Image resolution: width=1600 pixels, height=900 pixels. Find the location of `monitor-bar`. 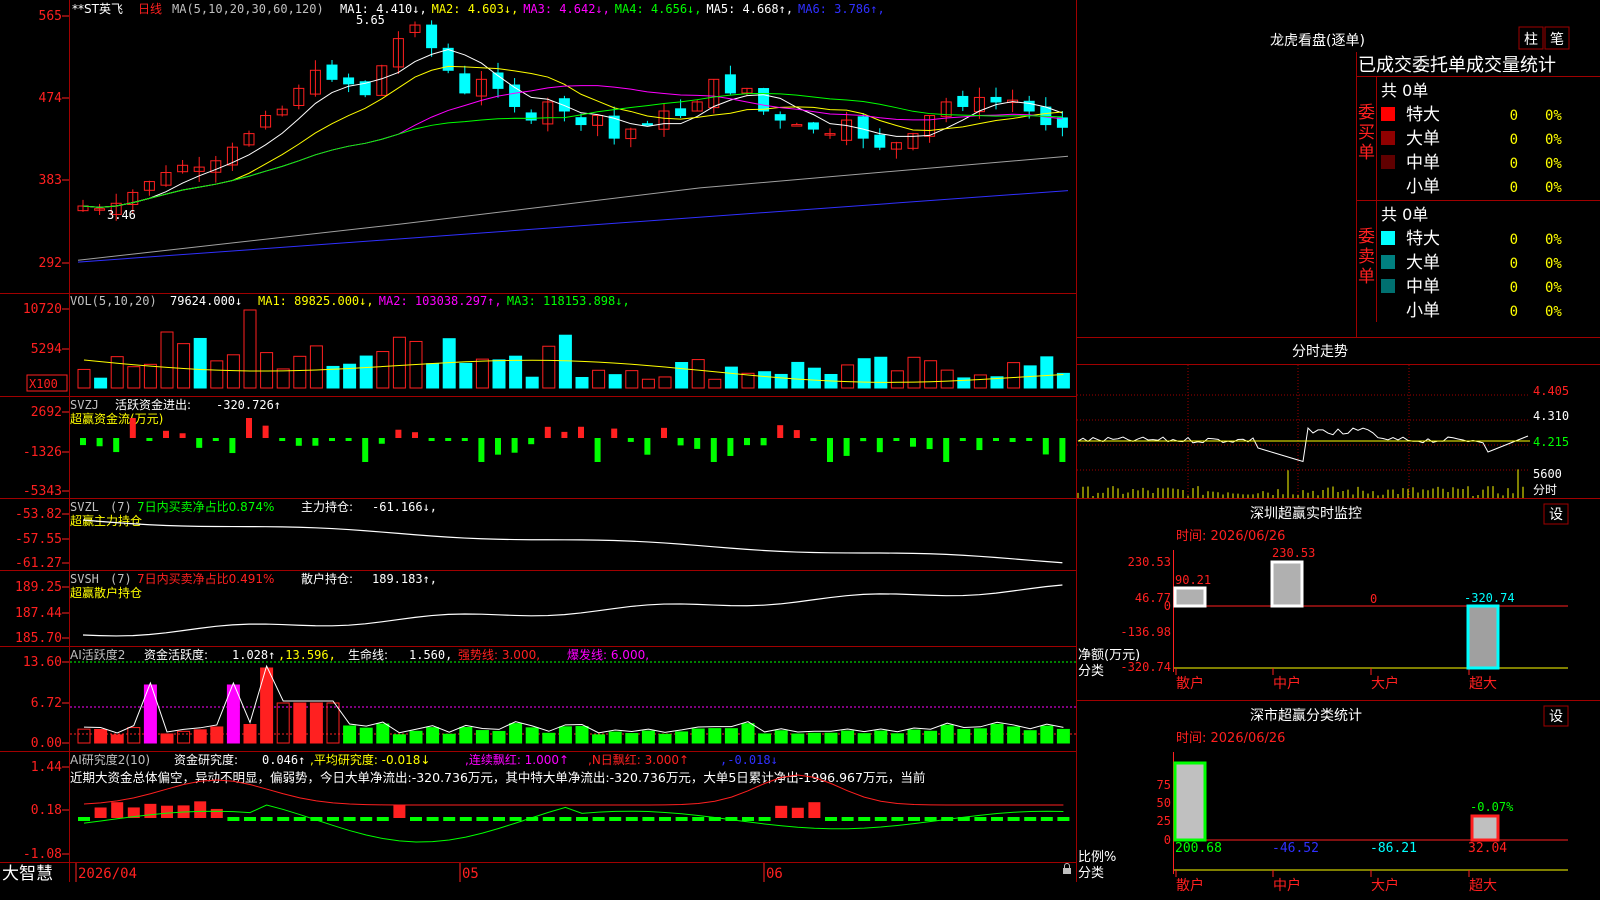

monitor-bar is located at coordinates (1483, 637).